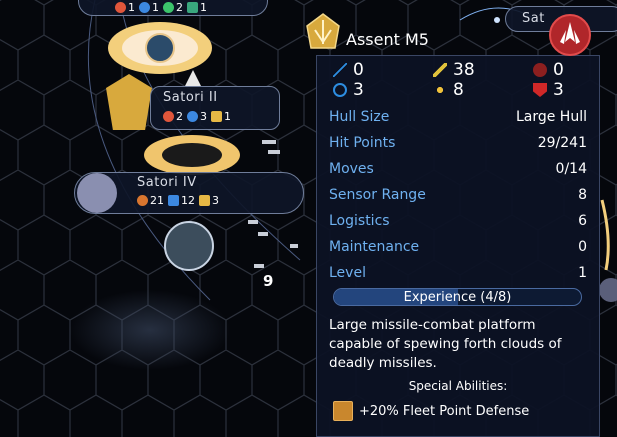 The width and height of the screenshot is (617, 437). I want to click on row-label-moves: Moves, so click(351, 169).